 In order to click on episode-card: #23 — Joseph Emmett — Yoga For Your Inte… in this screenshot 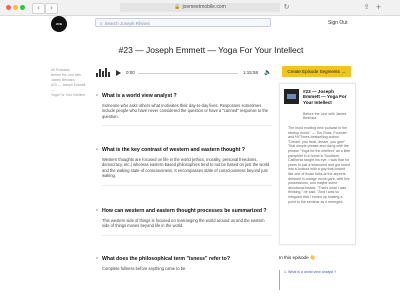, I will do `click(317, 164)`.